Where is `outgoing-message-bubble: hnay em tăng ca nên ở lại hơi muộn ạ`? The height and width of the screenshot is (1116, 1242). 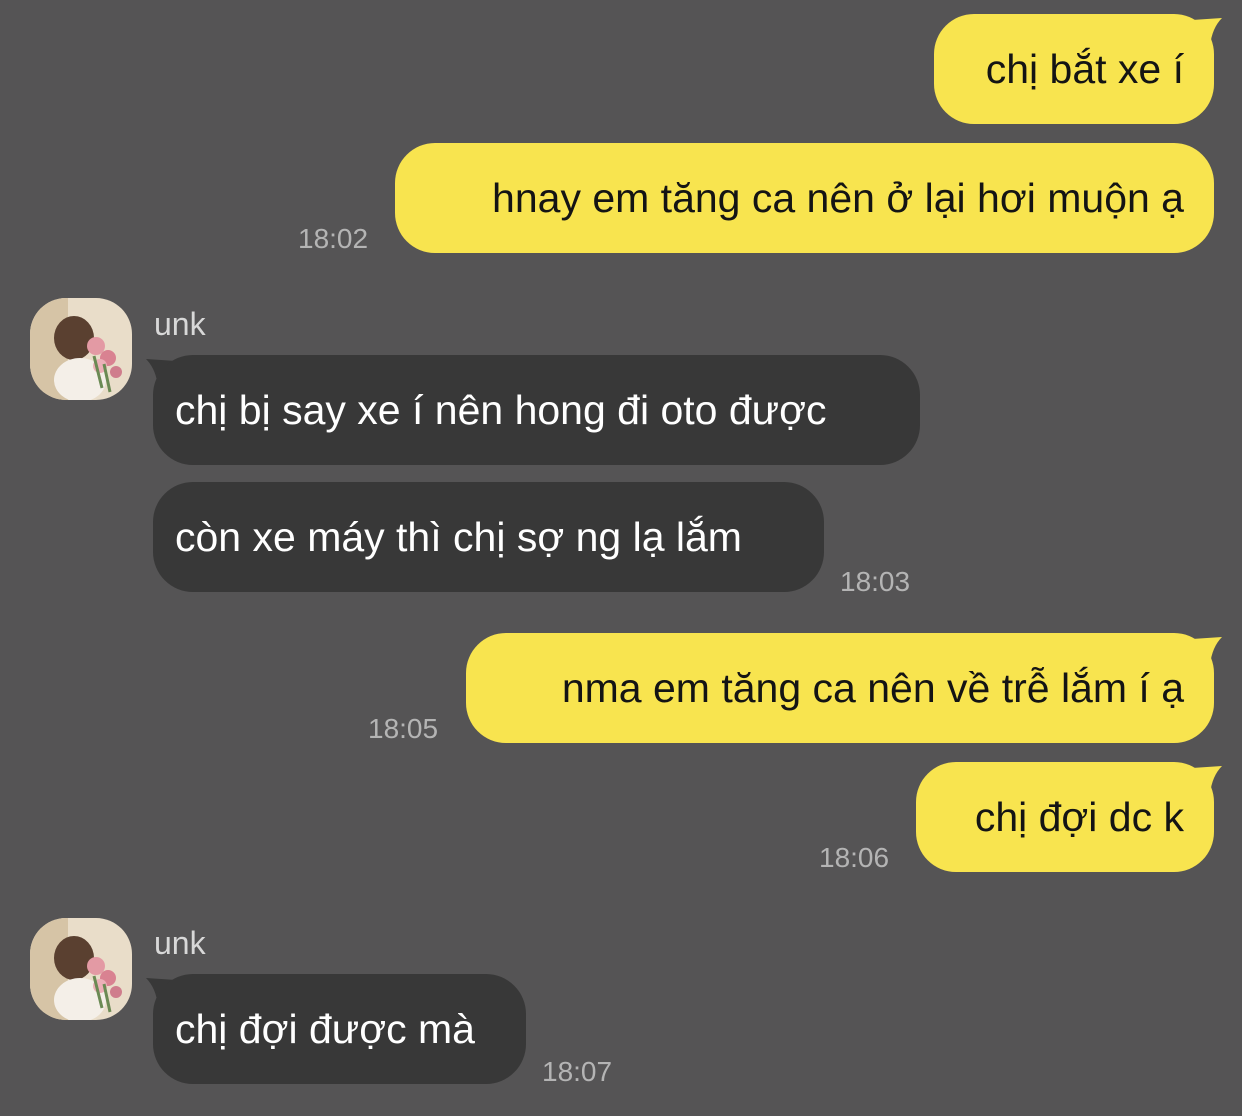 outgoing-message-bubble: hnay em tăng ca nên ở lại hơi muộn ạ is located at coordinates (804, 198).